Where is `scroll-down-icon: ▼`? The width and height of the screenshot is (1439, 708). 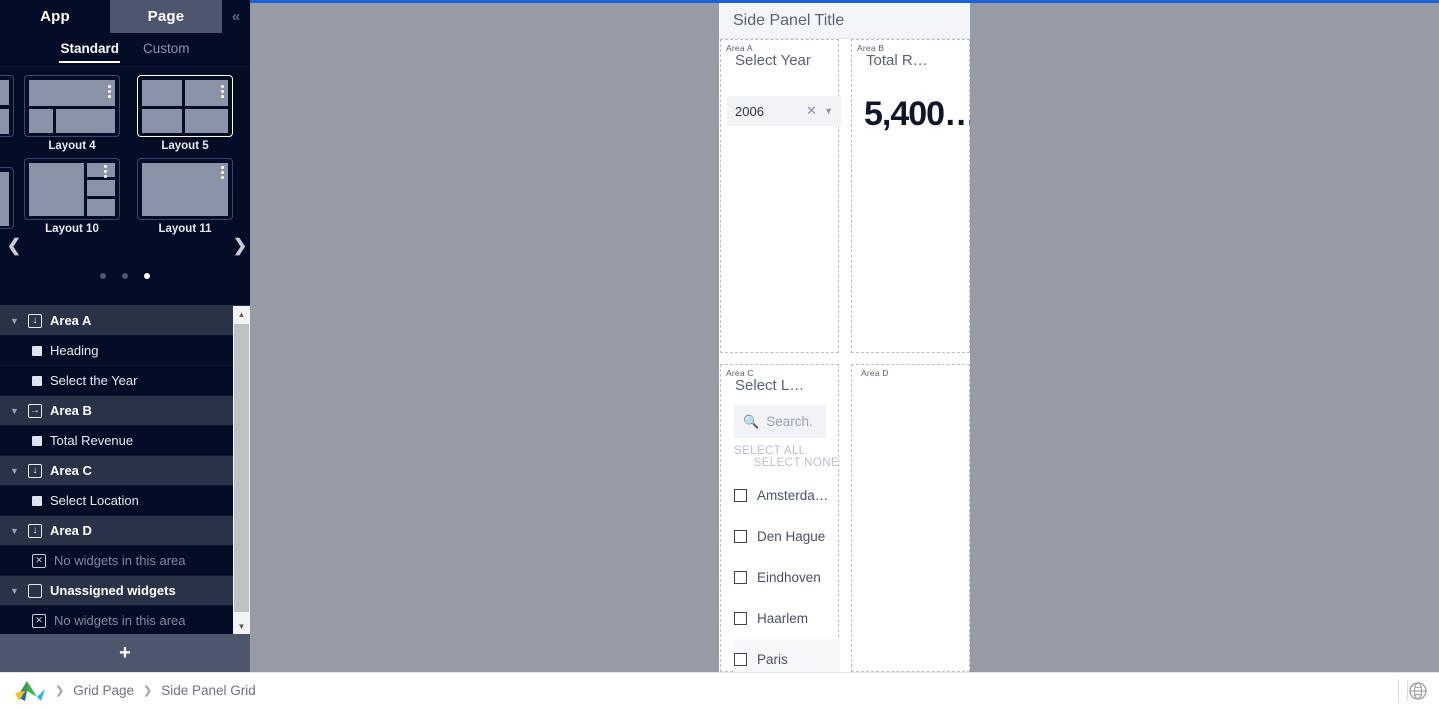
scroll-down-icon: ▼ is located at coordinates (241, 626).